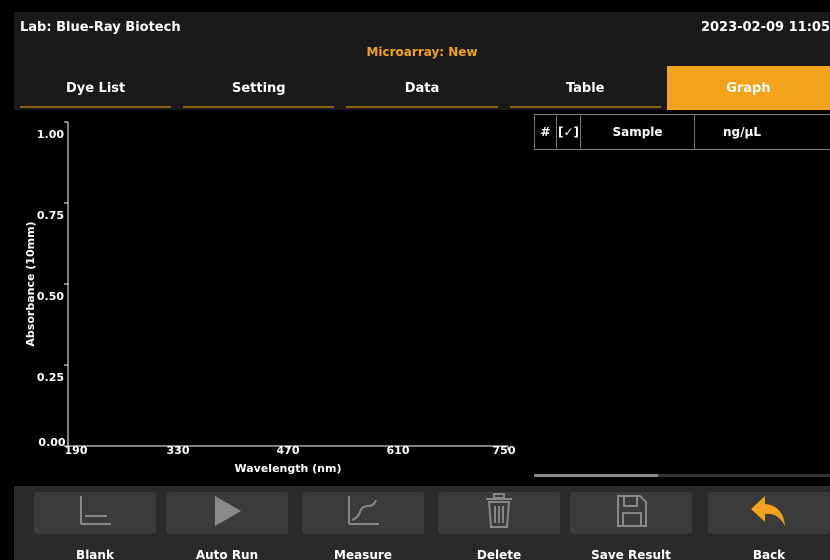 This screenshot has height=560, width=830. I want to click on x-tick-label: 610, so click(398, 450).